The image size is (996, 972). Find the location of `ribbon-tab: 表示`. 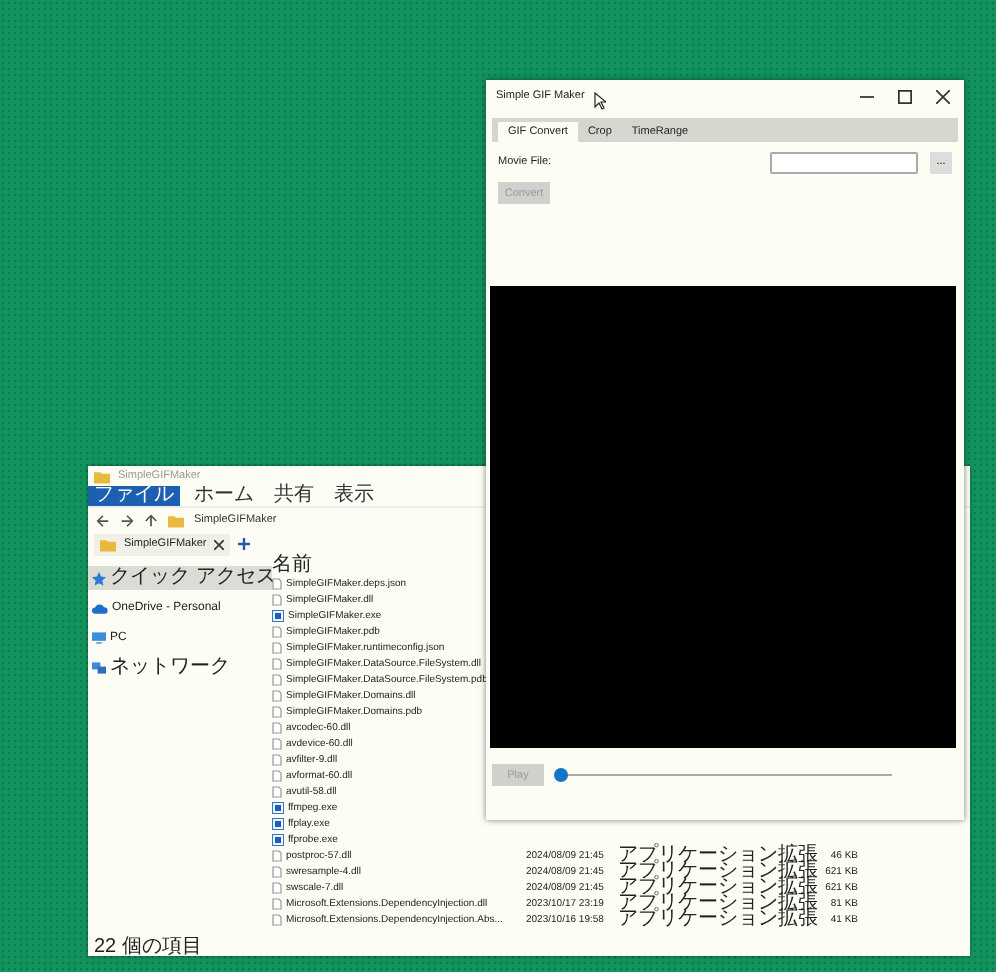

ribbon-tab: 表示 is located at coordinates (354, 496).